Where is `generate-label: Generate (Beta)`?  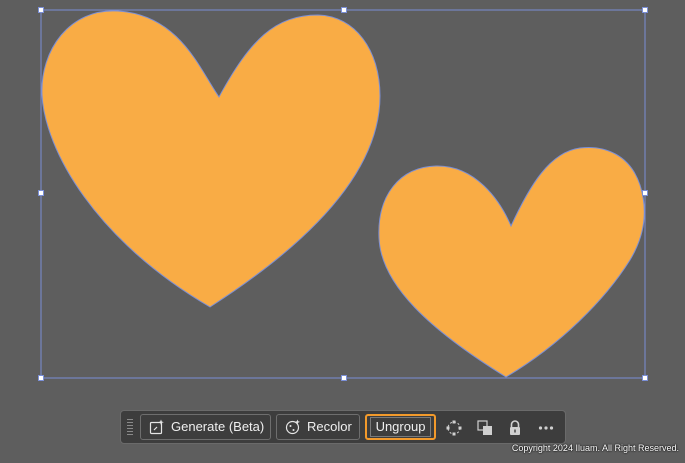
generate-label: Generate (Beta) is located at coordinates (218, 426).